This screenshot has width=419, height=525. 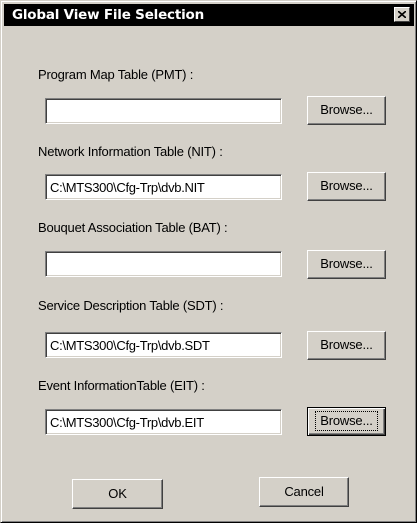 I want to click on cancel-button: Cancel, so click(x=304, y=492).